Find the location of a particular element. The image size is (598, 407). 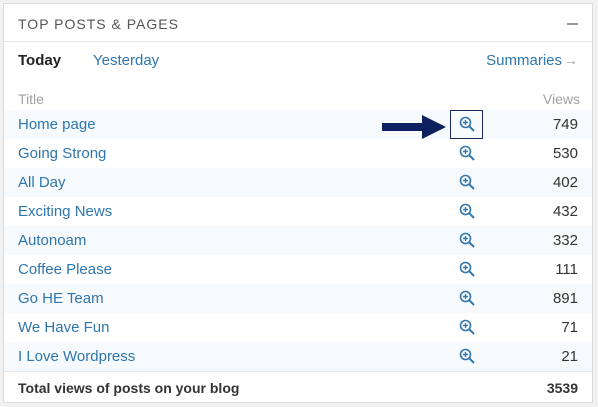

view-count: 530 is located at coordinates (565, 153).